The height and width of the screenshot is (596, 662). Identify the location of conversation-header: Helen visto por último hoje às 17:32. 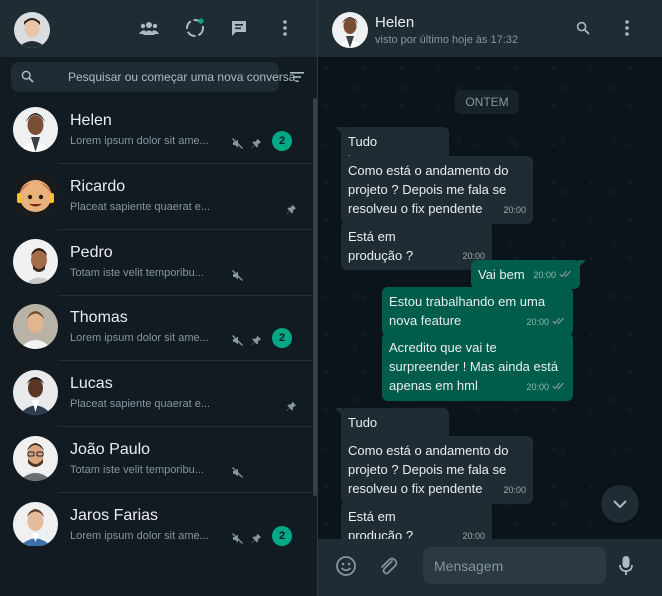
(490, 28).